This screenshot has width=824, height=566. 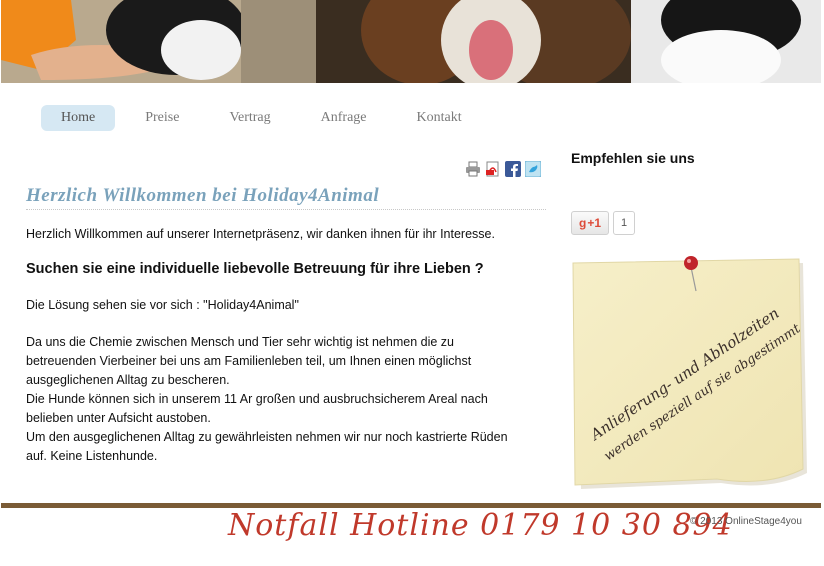 What do you see at coordinates (533, 169) in the screenshot?
I see `twitter-icon` at bounding box center [533, 169].